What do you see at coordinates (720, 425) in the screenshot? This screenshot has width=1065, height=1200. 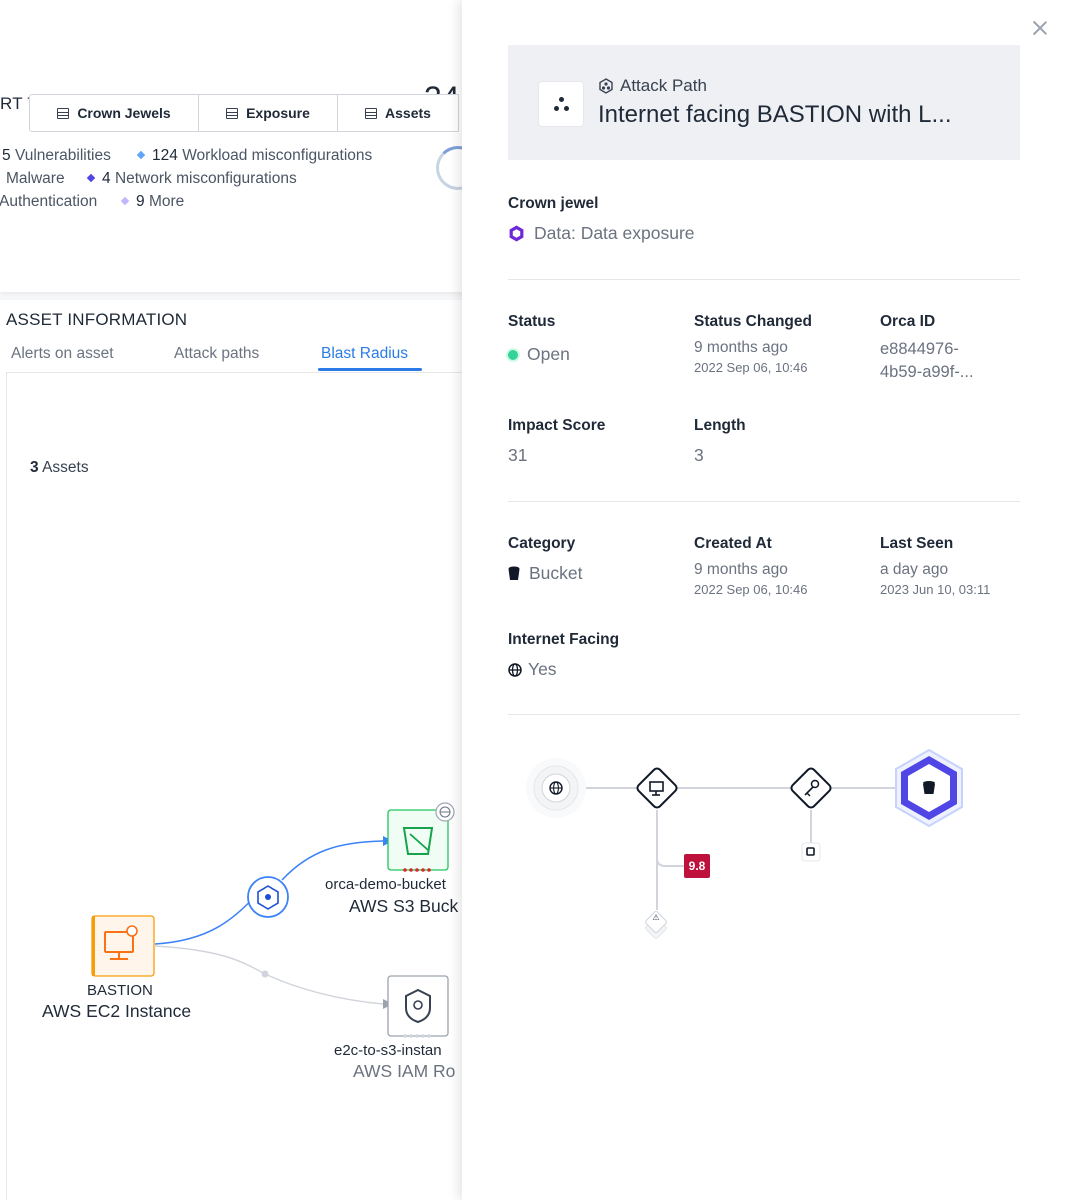 I see `length-label: Length` at bounding box center [720, 425].